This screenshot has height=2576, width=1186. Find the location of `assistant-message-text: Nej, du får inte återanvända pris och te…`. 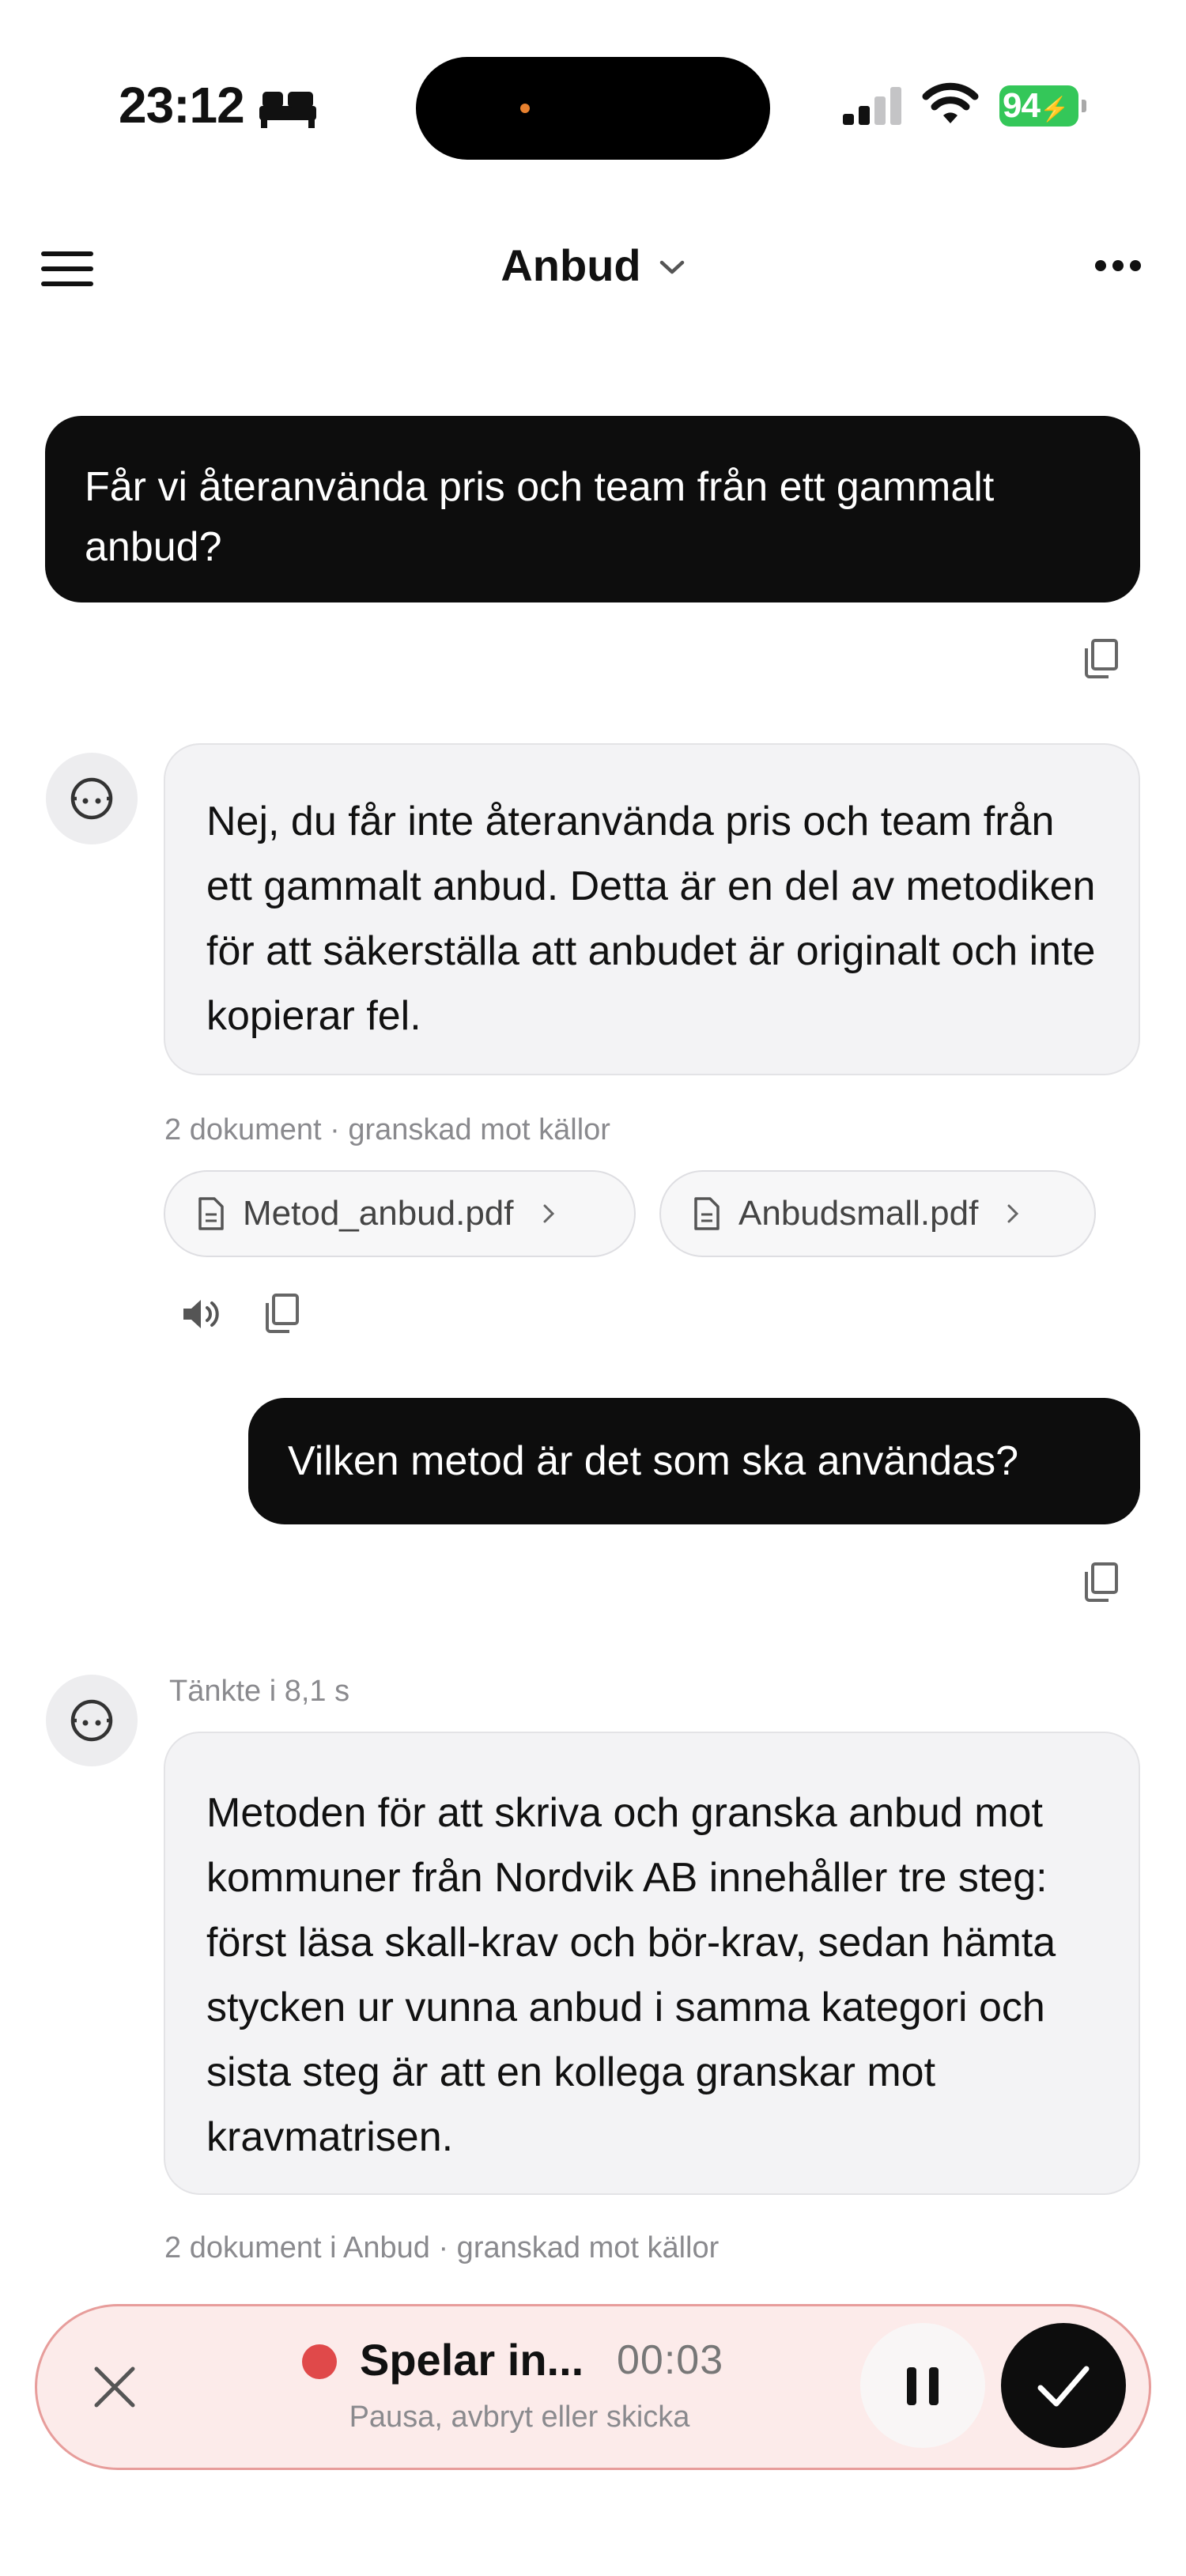

assistant-message-text: Nej, du får inte återanvända pris och te… is located at coordinates (651, 919).